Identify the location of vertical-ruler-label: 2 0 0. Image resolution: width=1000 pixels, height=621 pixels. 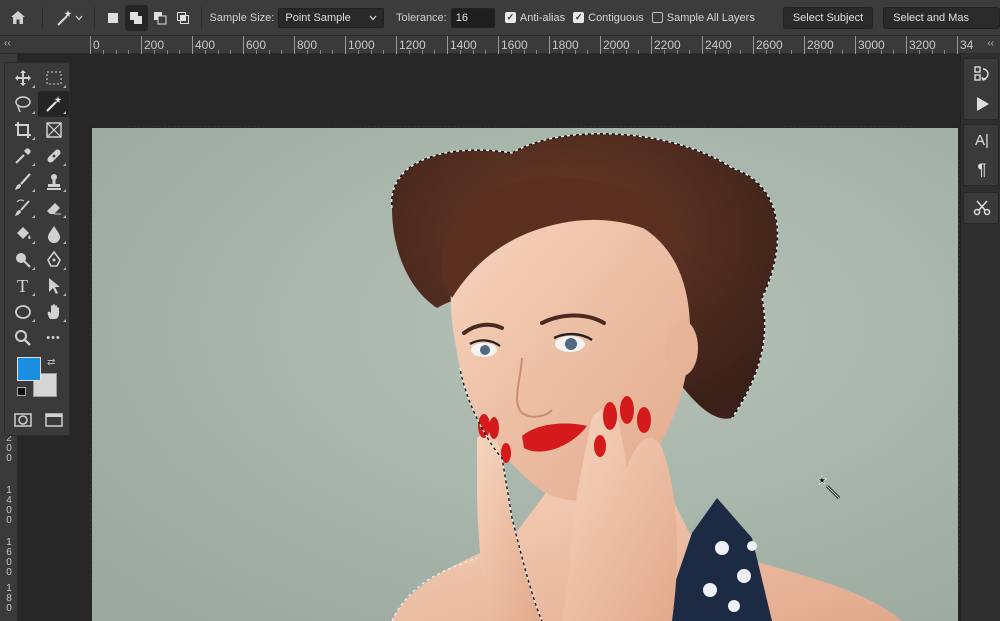
(9, 448).